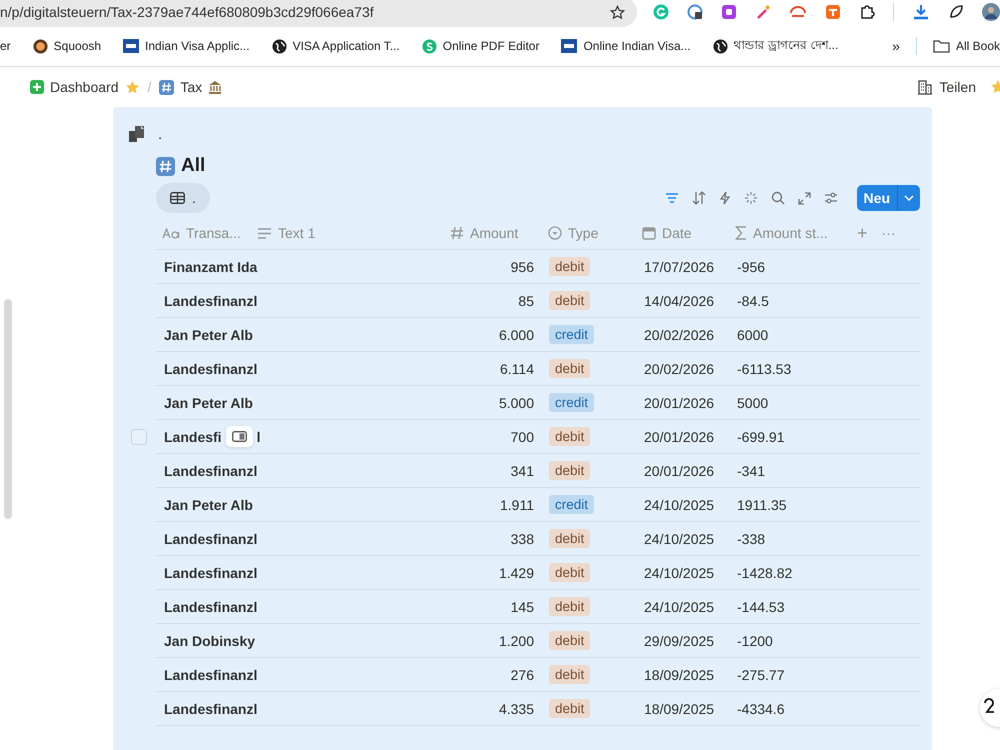 The height and width of the screenshot is (750, 1000). What do you see at coordinates (67, 46) in the screenshot?
I see `bookmark: Squoosh` at bounding box center [67, 46].